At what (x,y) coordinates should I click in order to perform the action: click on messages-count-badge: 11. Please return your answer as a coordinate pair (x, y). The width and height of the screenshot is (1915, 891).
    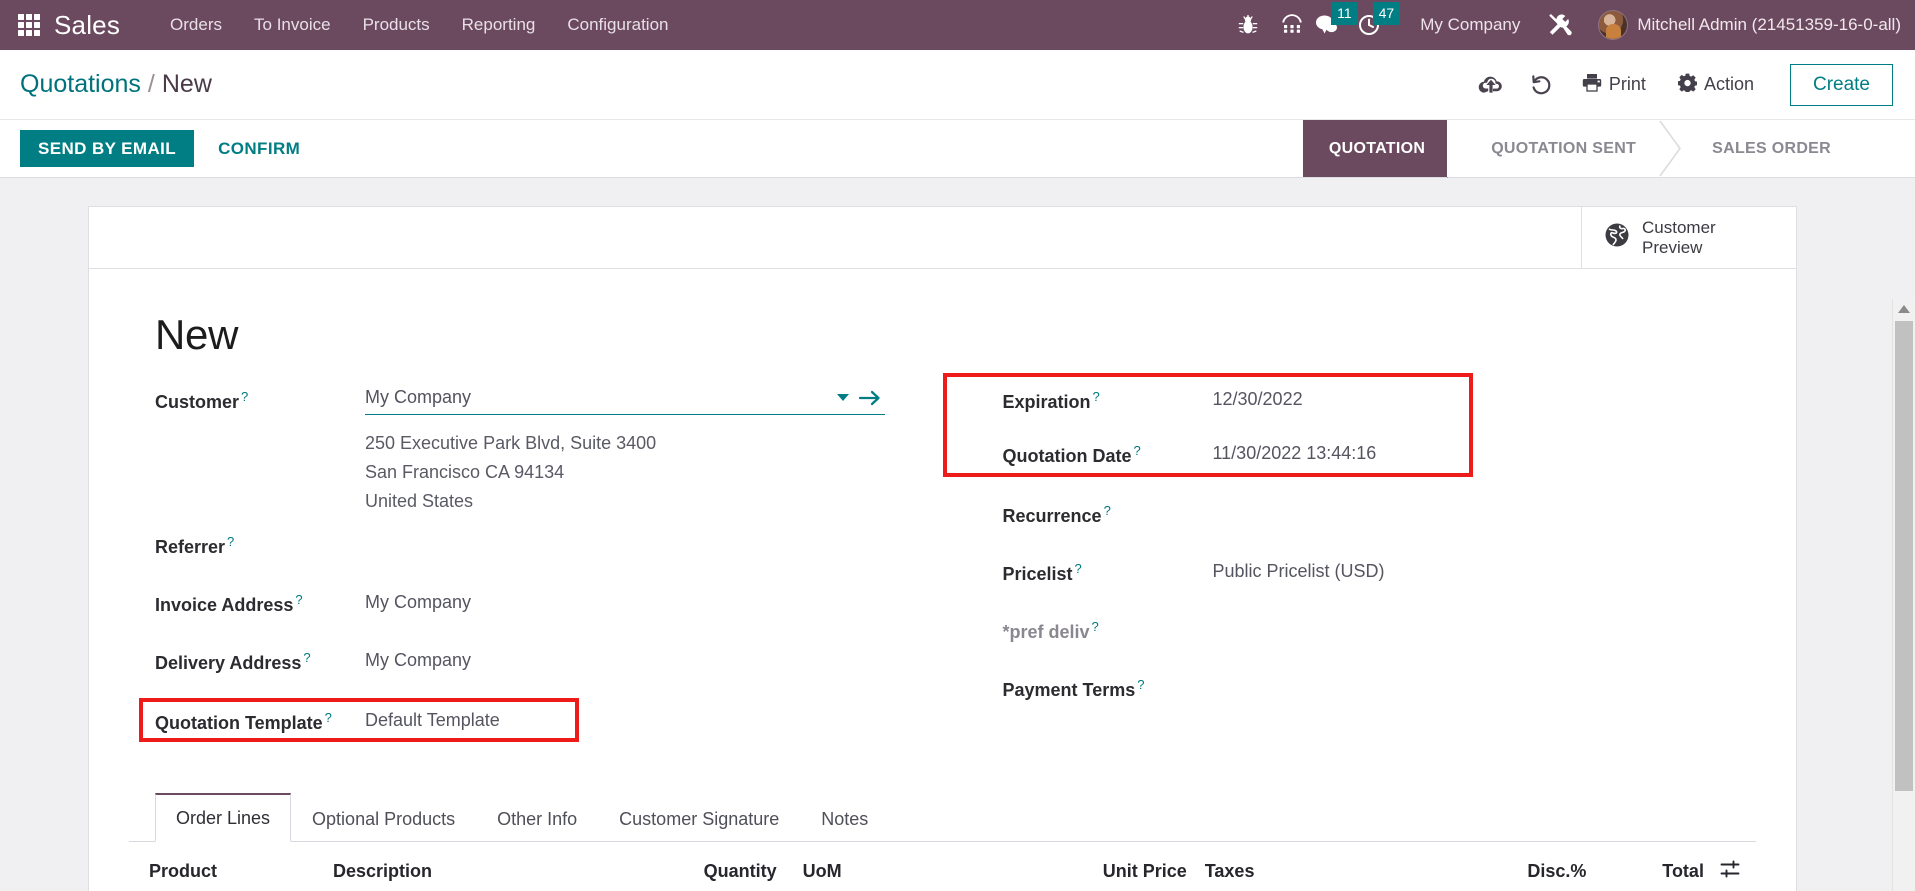
    Looking at the image, I should click on (1344, 13).